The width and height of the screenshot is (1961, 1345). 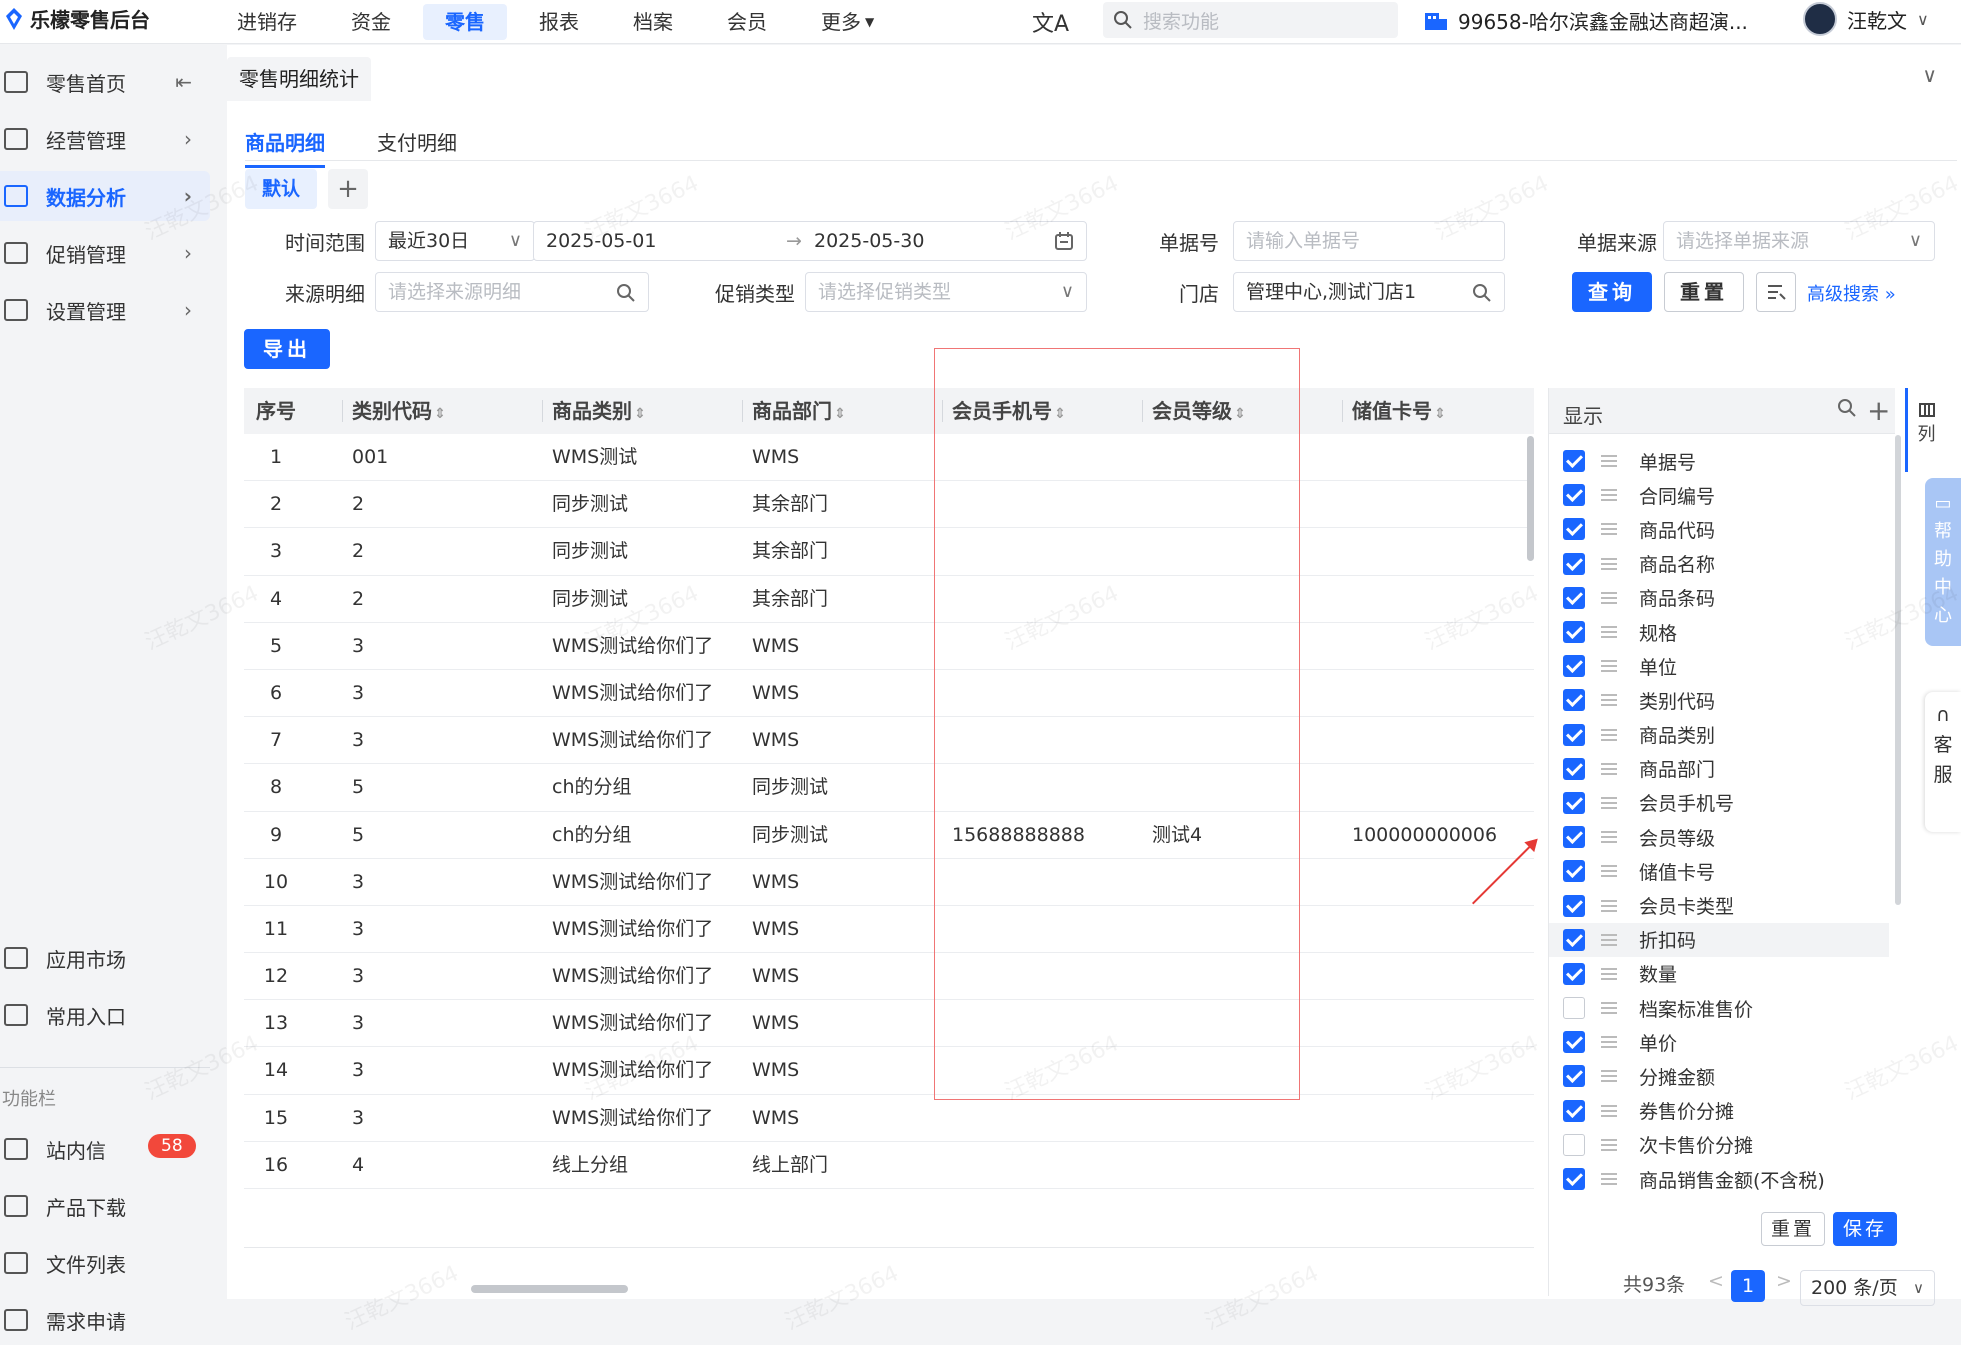 What do you see at coordinates (1716, 1281) in the screenshot?
I see `prev-page-icon: <` at bounding box center [1716, 1281].